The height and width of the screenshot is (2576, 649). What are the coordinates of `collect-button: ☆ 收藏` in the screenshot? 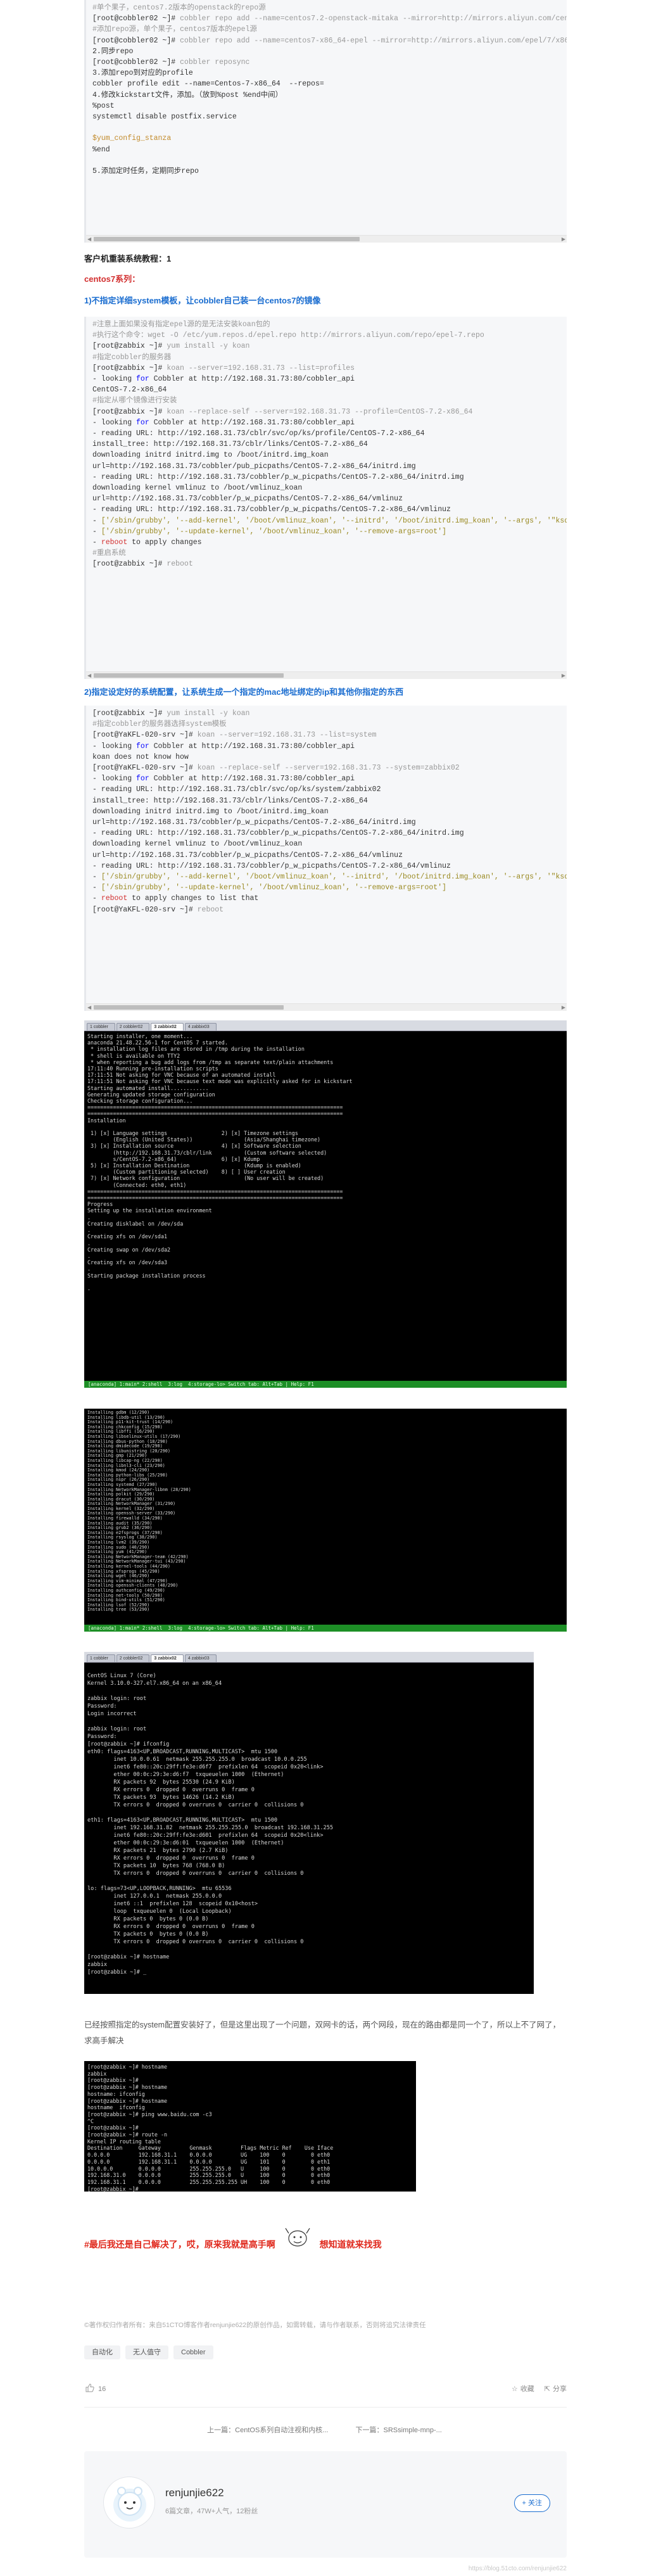 It's located at (523, 2388).